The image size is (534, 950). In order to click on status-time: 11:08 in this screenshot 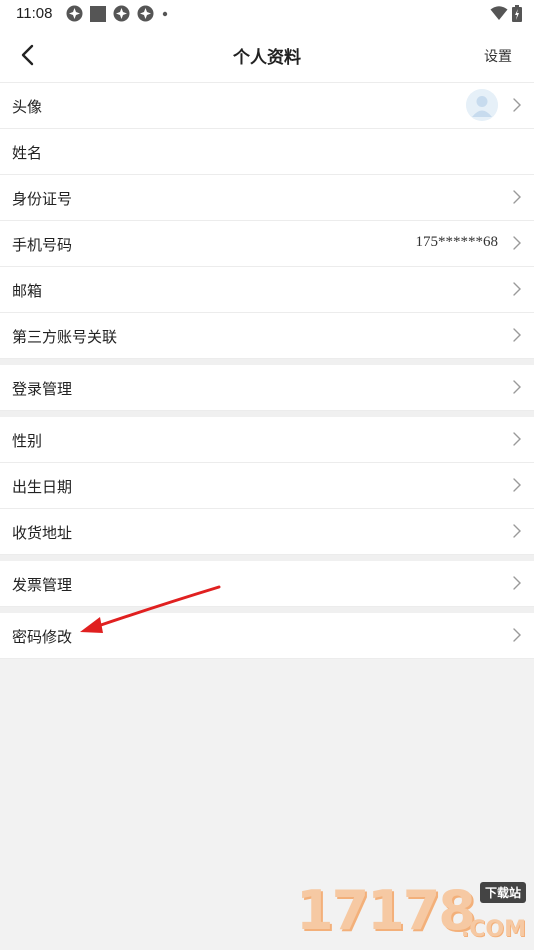, I will do `click(34, 13)`.